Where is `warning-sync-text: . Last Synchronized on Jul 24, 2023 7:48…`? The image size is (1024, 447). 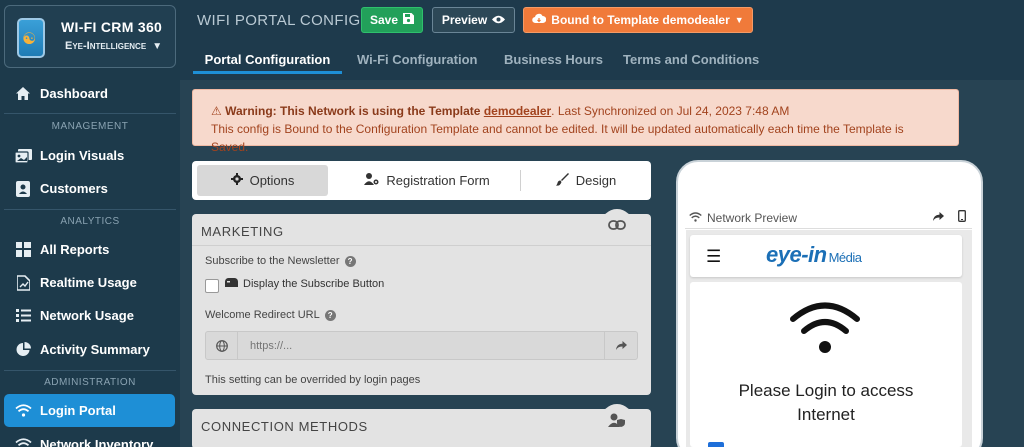
warning-sync-text: . Last Synchronized on Jul 24, 2023 7:48… is located at coordinates (670, 111).